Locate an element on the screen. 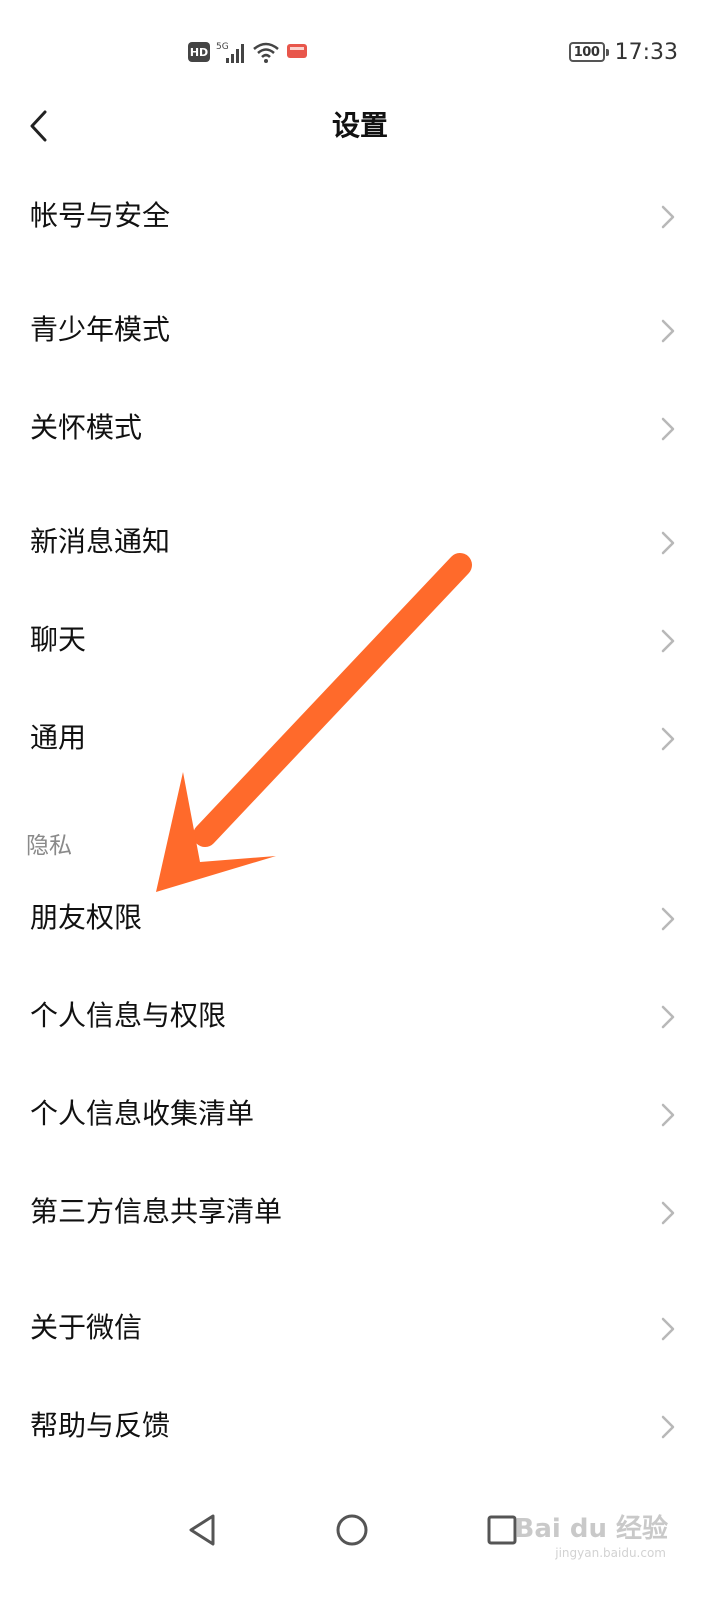  settings-item-label: 个人信息收集清单 is located at coordinates (142, 1113).